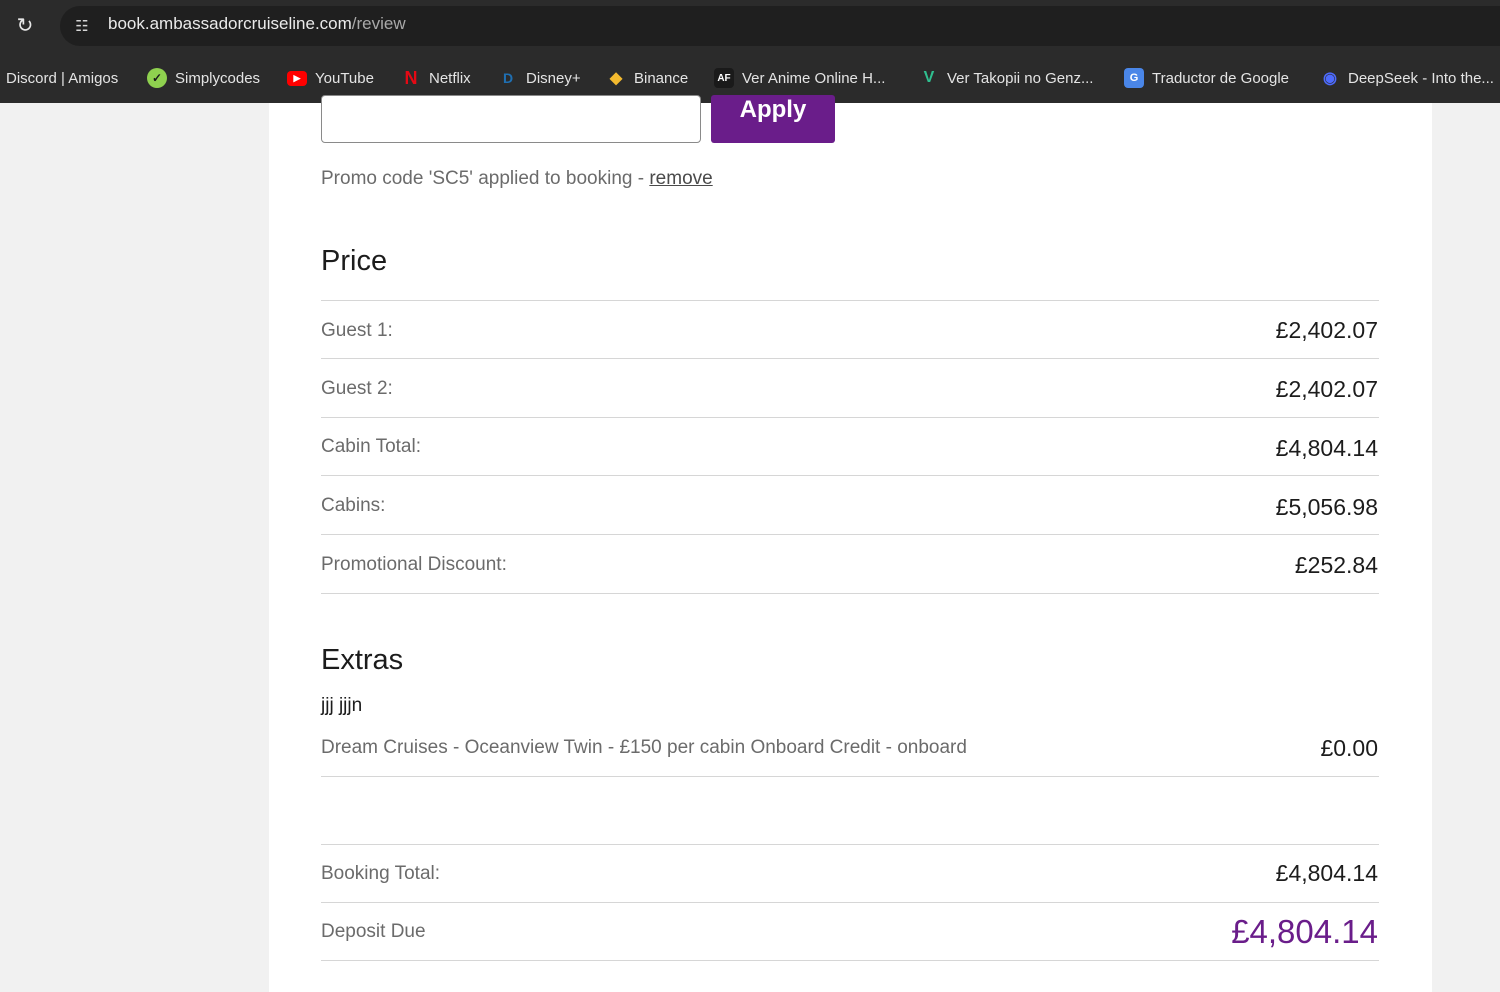  Describe the element at coordinates (25, 25) in the screenshot. I see `reload-icon: ↻` at that location.